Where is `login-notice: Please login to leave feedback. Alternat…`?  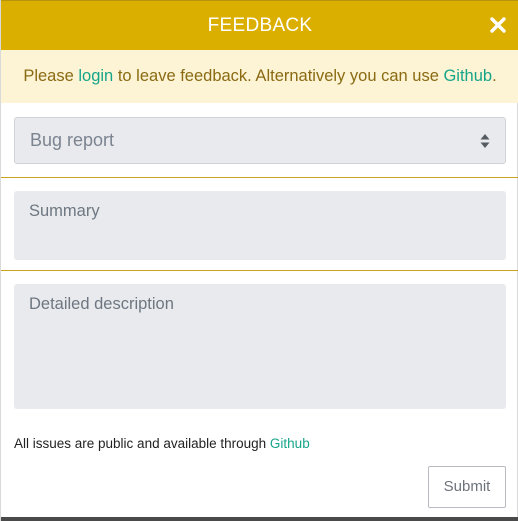 login-notice: Please login to leave feedback. Alternat… is located at coordinates (259, 76).